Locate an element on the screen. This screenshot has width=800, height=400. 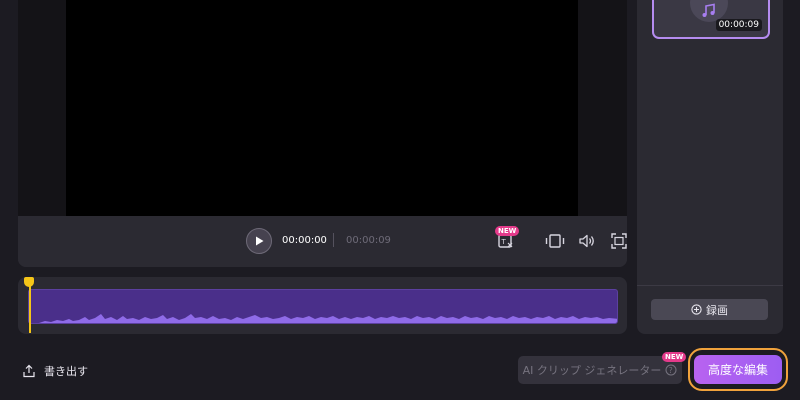
thumbnail-duration: 00:00:09 is located at coordinates (738, 25).